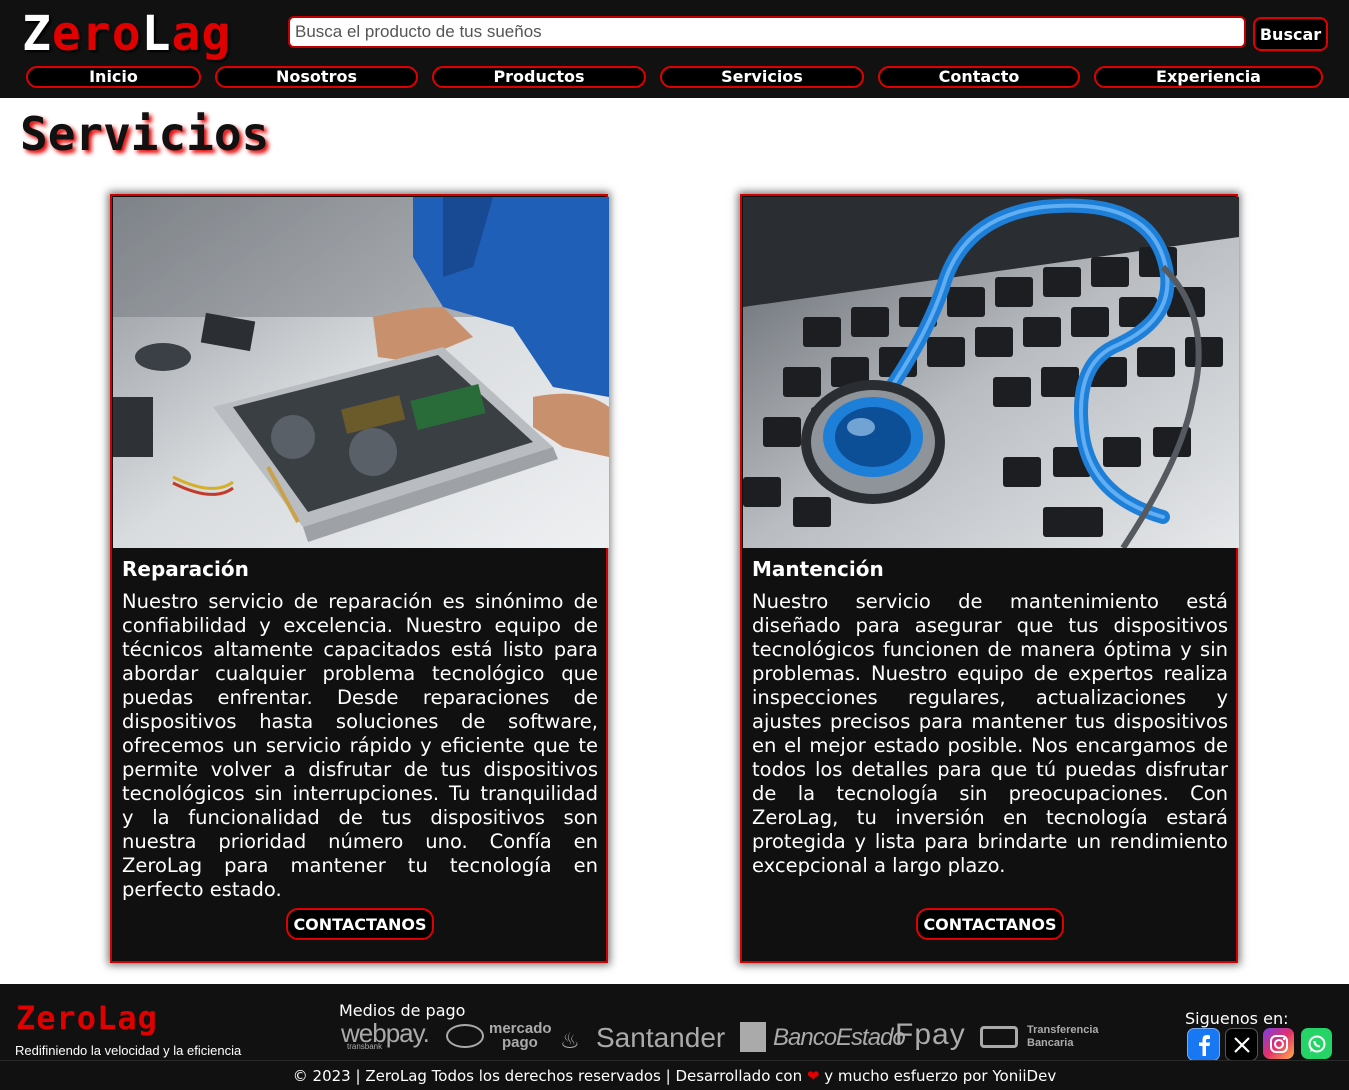 The width and height of the screenshot is (1349, 1090). Describe the element at coordinates (156, 34) in the screenshot. I see `logo-letter-l: L` at that location.